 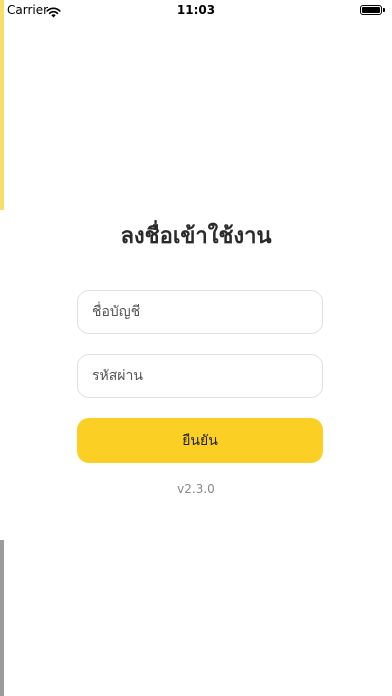 What do you see at coordinates (196, 489) in the screenshot?
I see `version-label: v2.3.0` at bounding box center [196, 489].